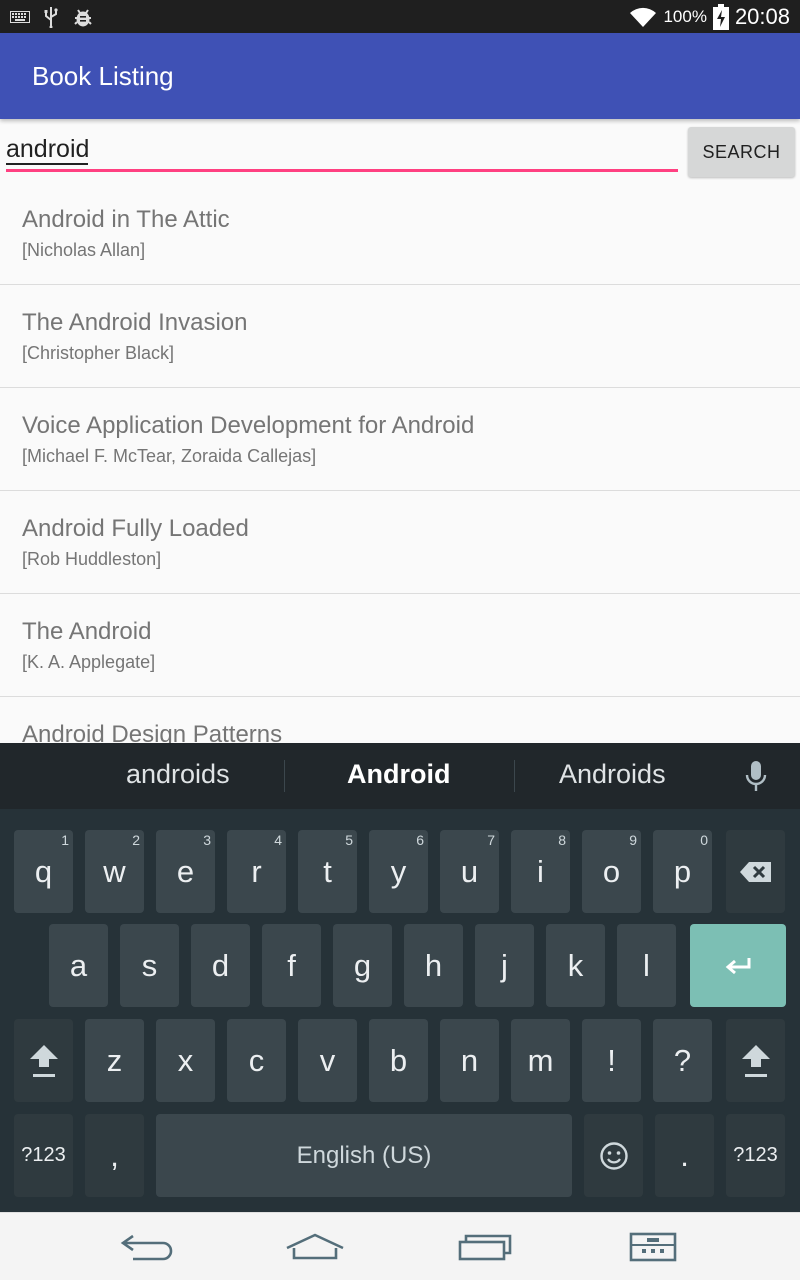 The image size is (800, 1280). I want to click on key-w: 2w, so click(114, 871).